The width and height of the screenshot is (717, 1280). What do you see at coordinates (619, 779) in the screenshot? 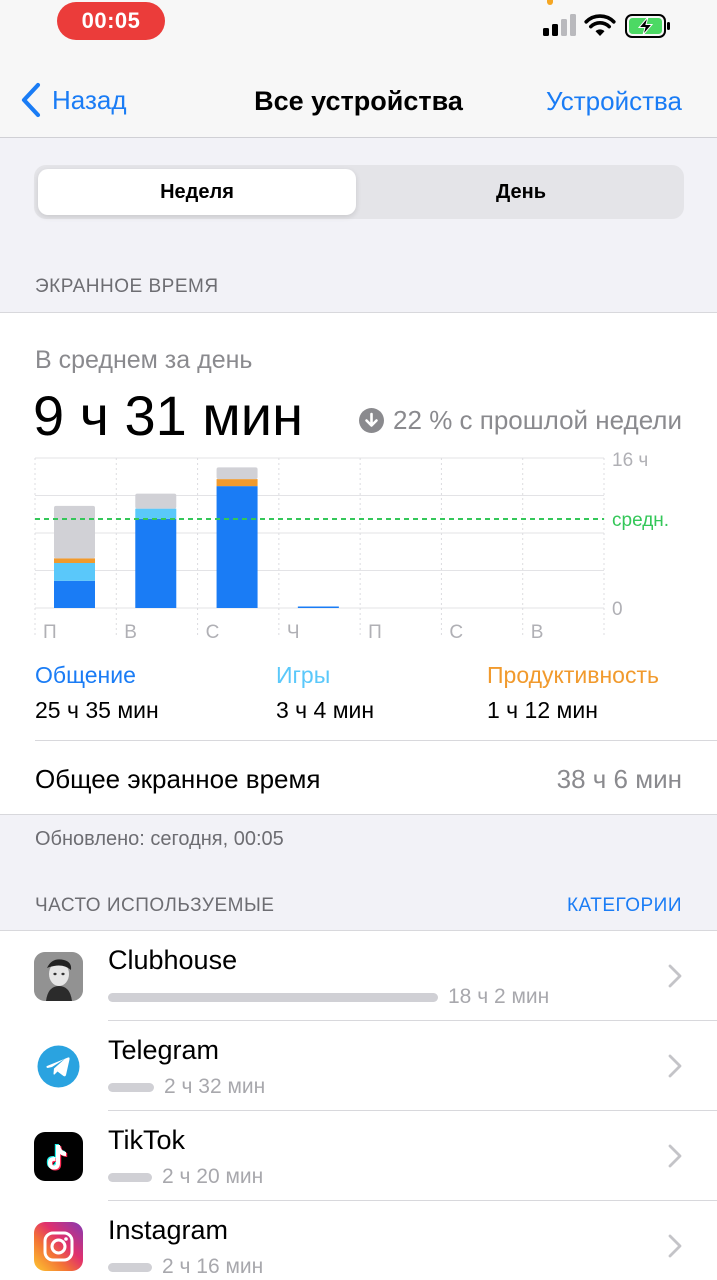
I see `total-screen-time-value: 38 ч 6 мин` at bounding box center [619, 779].